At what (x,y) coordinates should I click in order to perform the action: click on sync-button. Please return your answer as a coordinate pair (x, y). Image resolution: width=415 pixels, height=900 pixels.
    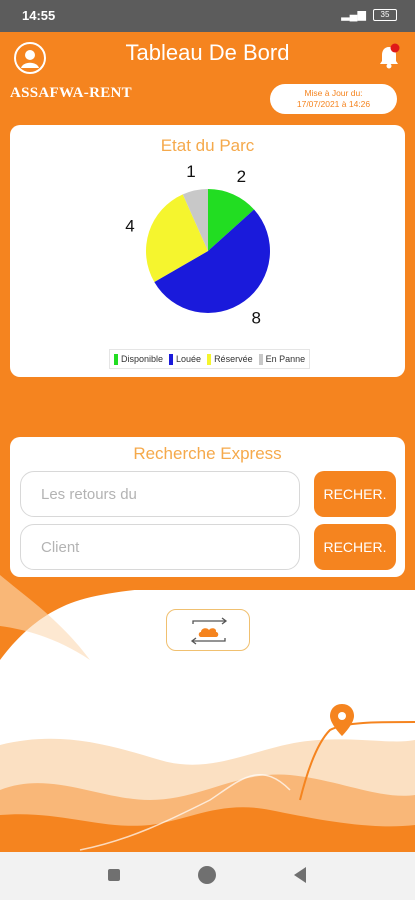
    Looking at the image, I should click on (208, 630).